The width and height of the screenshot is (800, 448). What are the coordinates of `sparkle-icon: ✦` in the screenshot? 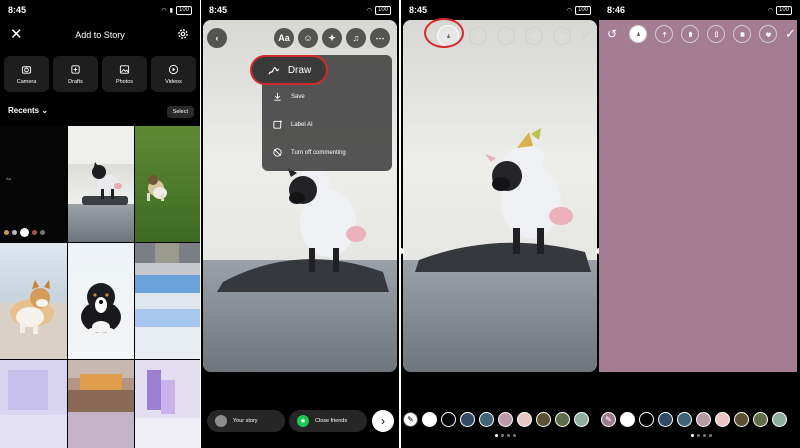 It's located at (332, 37).